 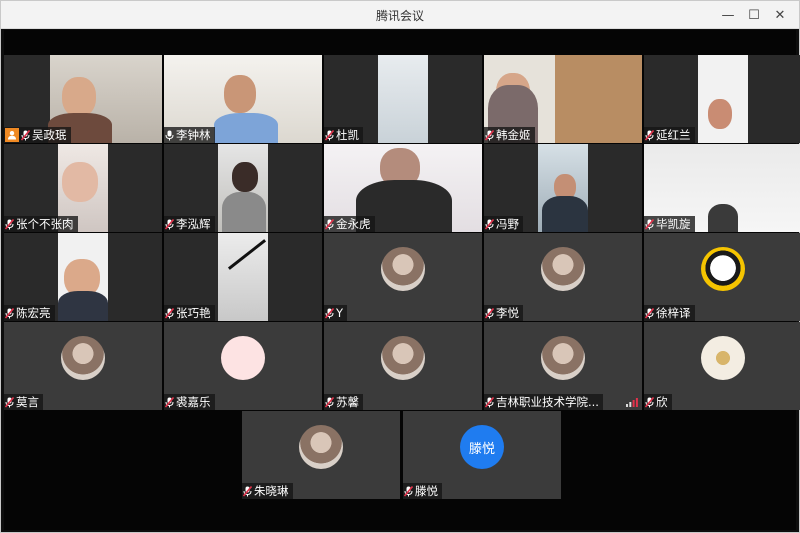 What do you see at coordinates (563, 99) in the screenshot?
I see `participant-tile: 韩金姬` at bounding box center [563, 99].